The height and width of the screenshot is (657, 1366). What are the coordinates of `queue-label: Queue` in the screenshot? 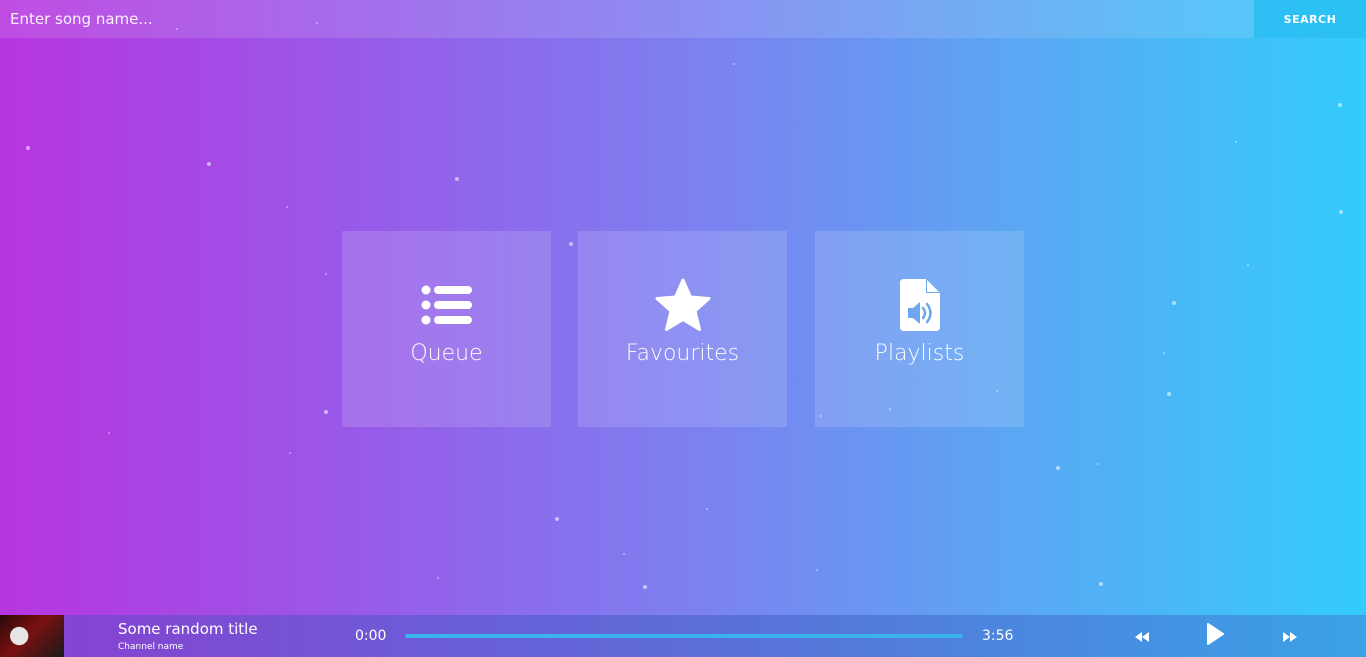 It's located at (446, 353).